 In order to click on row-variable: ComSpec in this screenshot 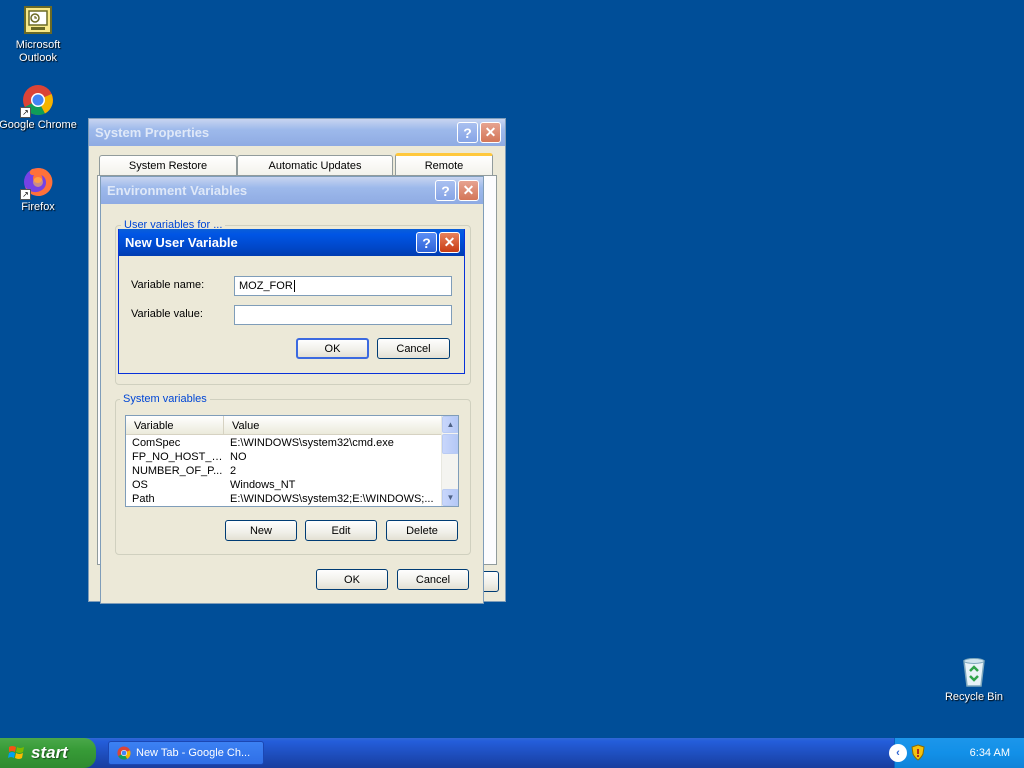, I will do `click(156, 443)`.